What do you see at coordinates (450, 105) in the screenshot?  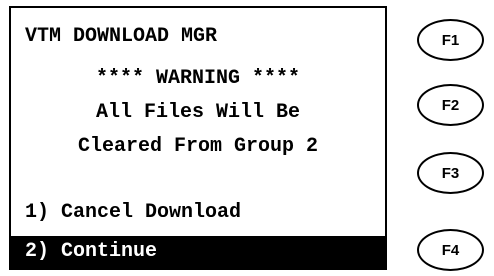 I see `f2-key-button: F2` at bounding box center [450, 105].